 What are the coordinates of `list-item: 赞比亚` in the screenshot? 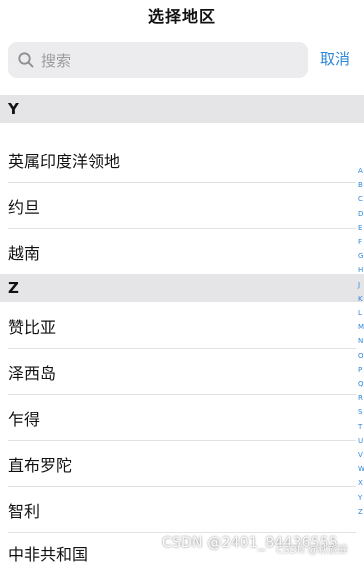 It's located at (178, 325).